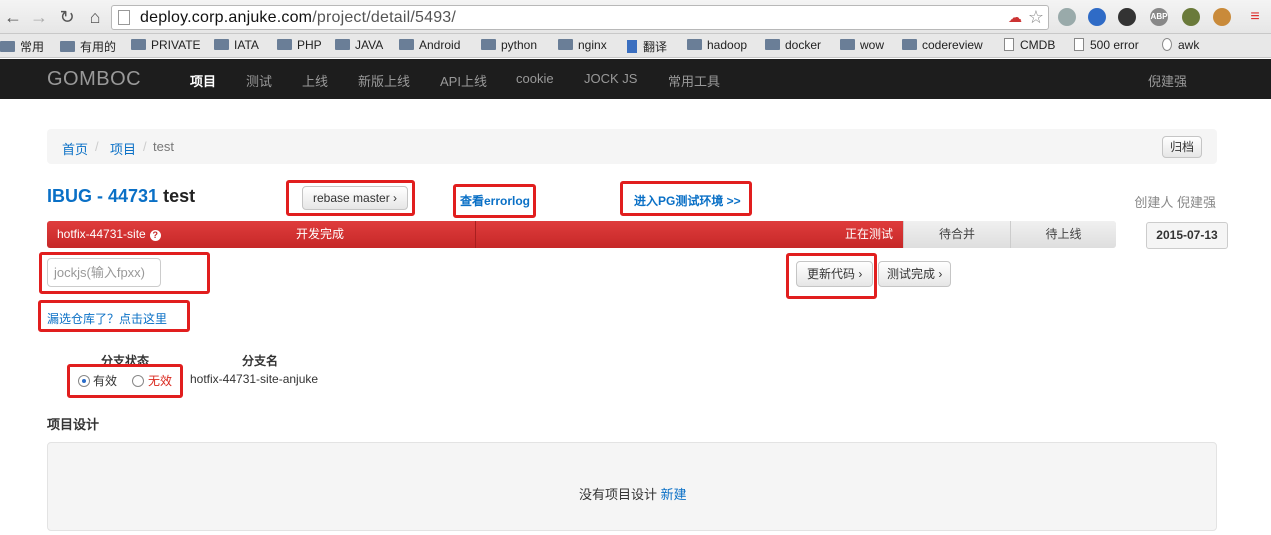  I want to click on breadcrumb-home-link: 首页, so click(75, 149).